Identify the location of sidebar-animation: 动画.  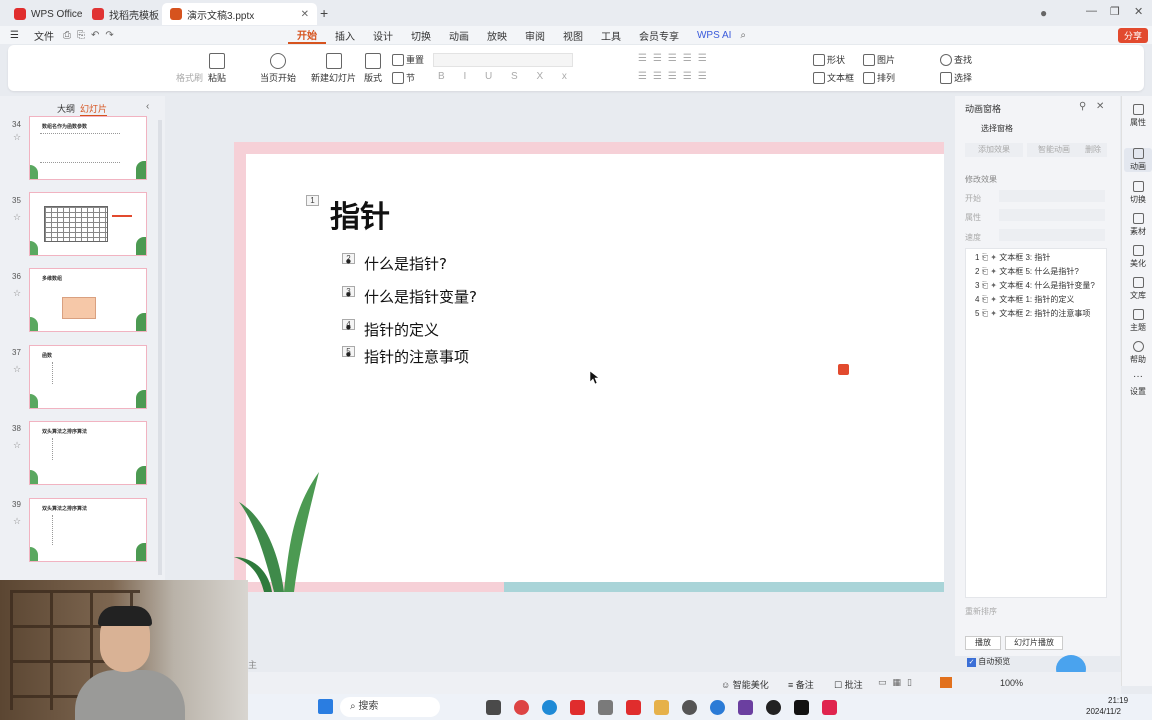
(1138, 160).